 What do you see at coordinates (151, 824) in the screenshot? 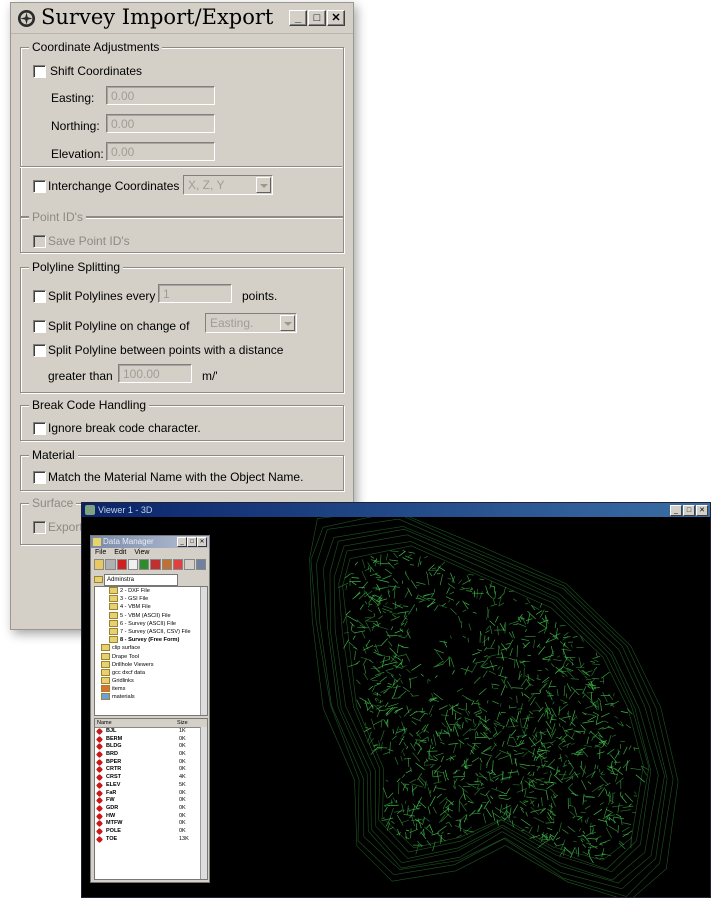
I see `list-item: MTFW 0K` at bounding box center [151, 824].